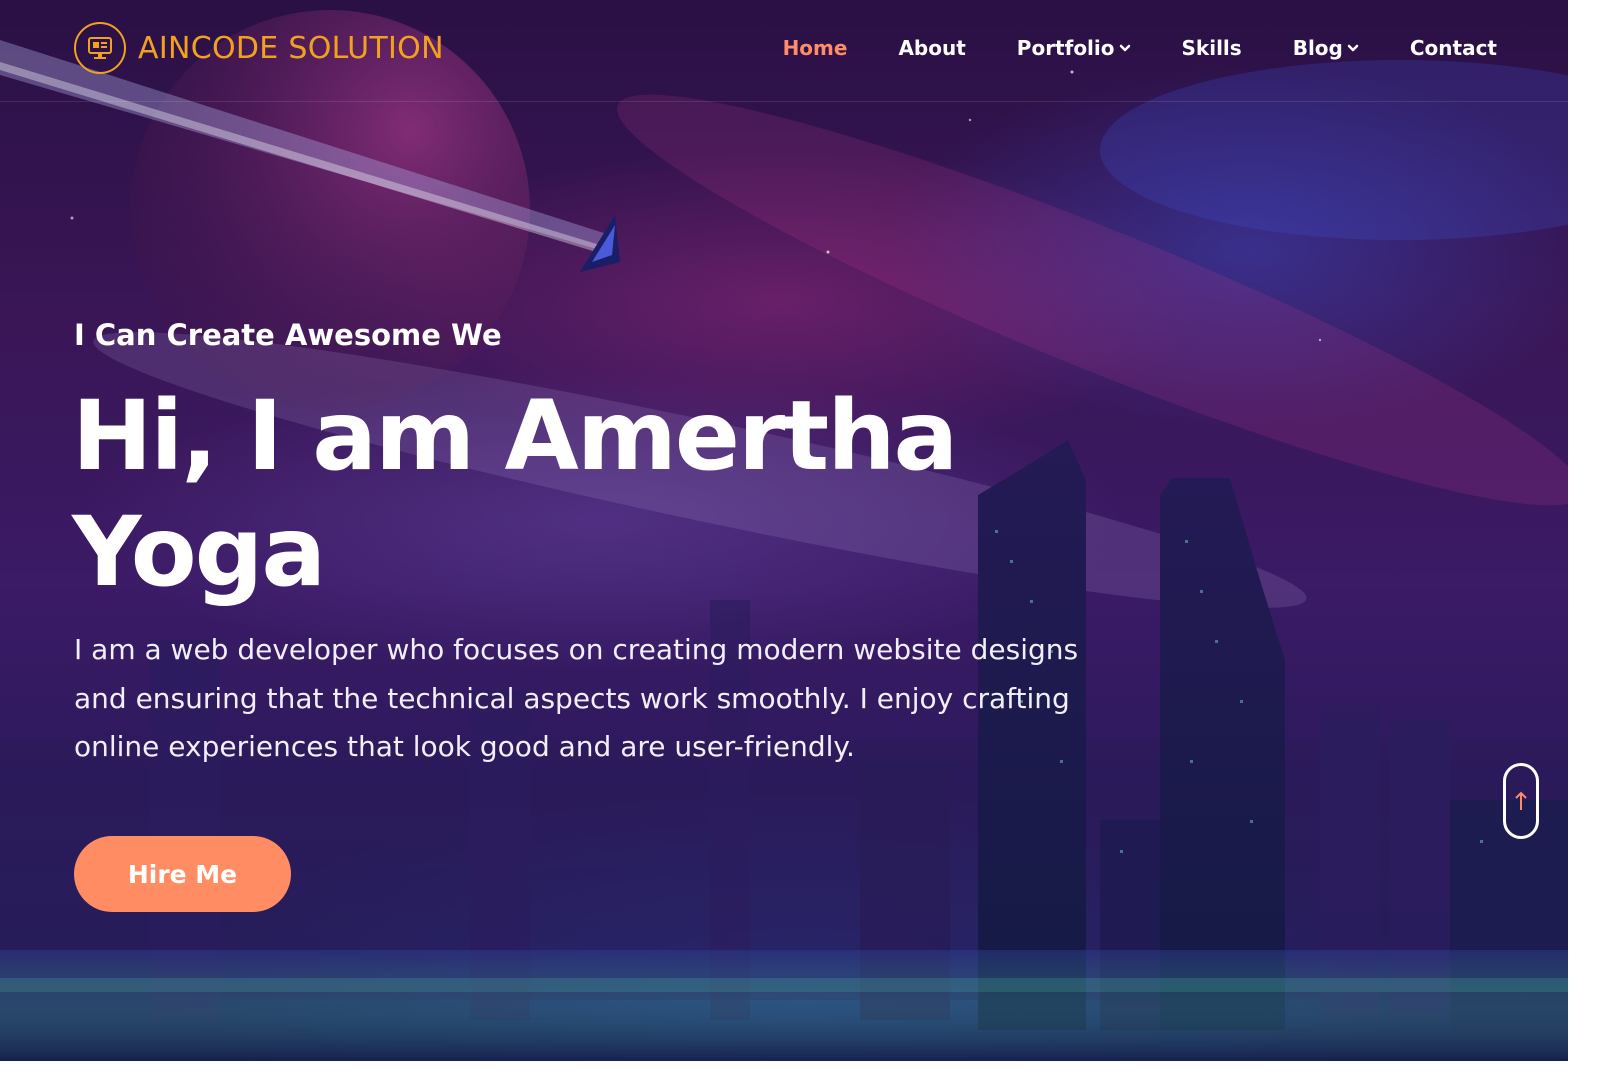 This screenshot has height=1088, width=1608. What do you see at coordinates (182, 874) in the screenshot?
I see `hire-me-button: Hire Me` at bounding box center [182, 874].